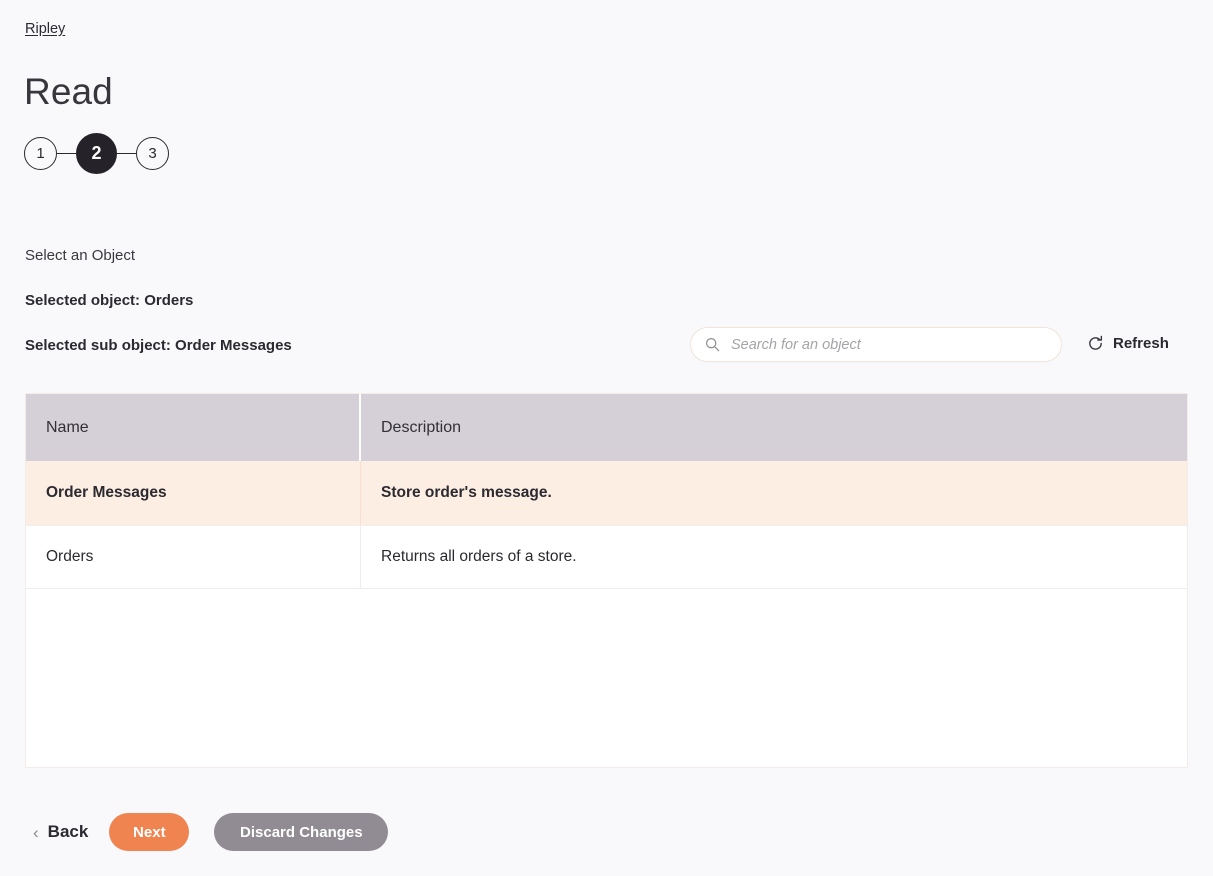 This screenshot has height=876, width=1213. What do you see at coordinates (68, 91) in the screenshot?
I see `page-title: Read` at bounding box center [68, 91].